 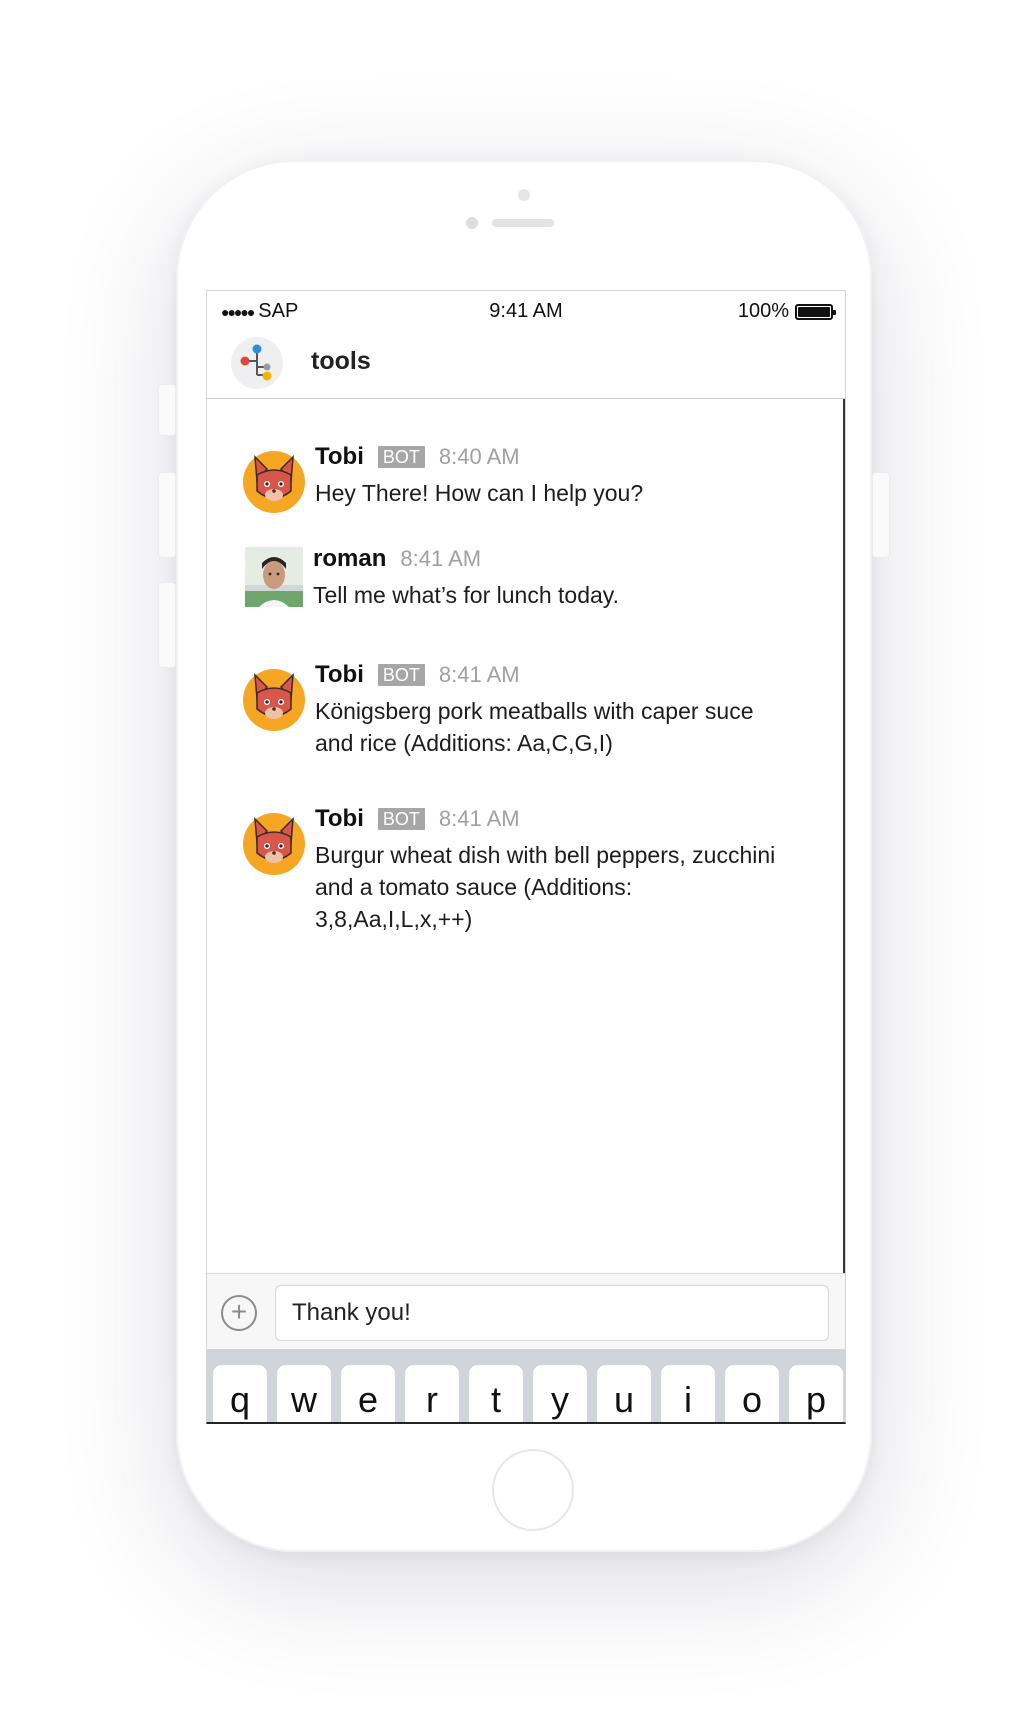 I want to click on message-text: Tell me what’s for lunch today., so click(x=466, y=595).